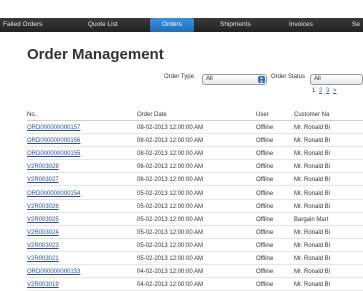  What do you see at coordinates (311, 115) in the screenshot?
I see `col-customer-name: Customer Na` at bounding box center [311, 115].